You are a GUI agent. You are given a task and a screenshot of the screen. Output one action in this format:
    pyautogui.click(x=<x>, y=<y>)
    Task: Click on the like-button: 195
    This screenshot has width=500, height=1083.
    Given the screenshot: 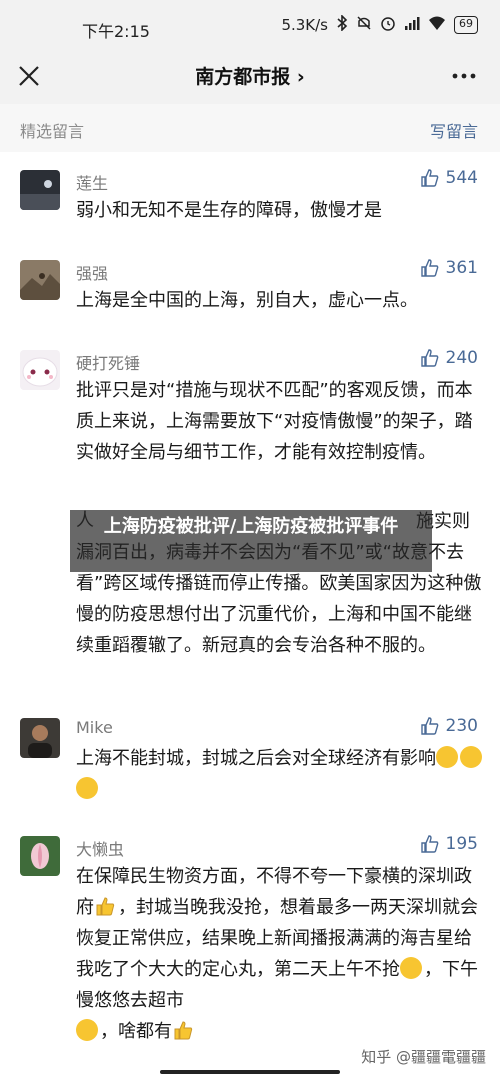 What is the action you would take?
    pyautogui.click(x=449, y=844)
    